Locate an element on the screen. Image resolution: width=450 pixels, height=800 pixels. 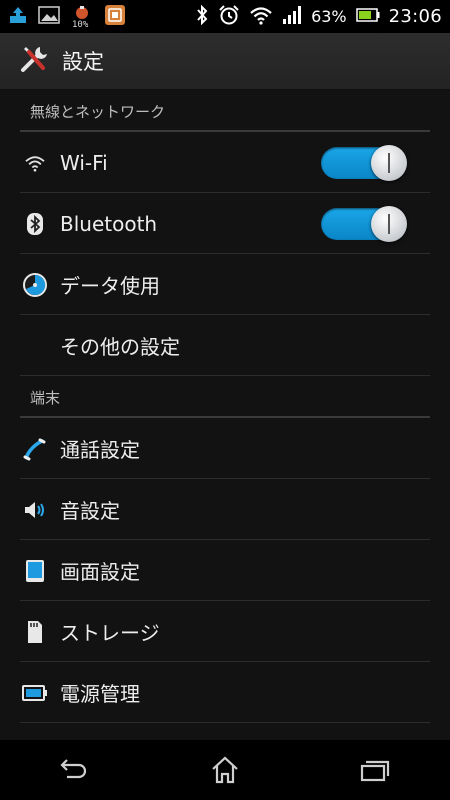
upload-icon is located at coordinates (18, 17).